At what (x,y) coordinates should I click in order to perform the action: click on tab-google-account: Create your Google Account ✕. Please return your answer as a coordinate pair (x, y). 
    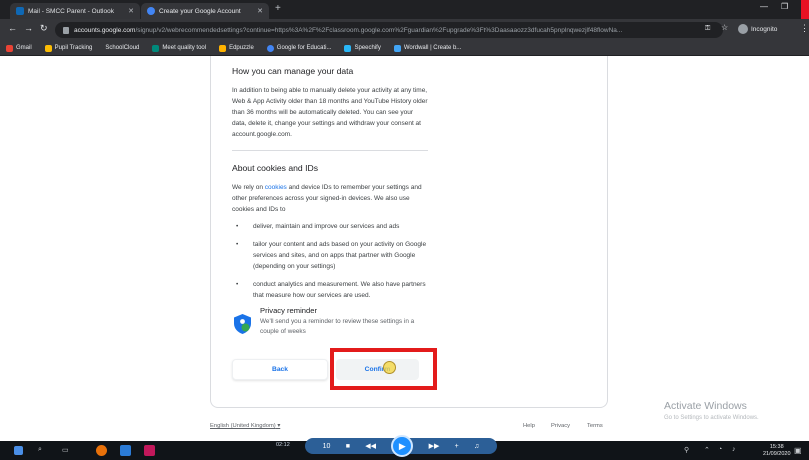
    Looking at the image, I should click on (205, 11).